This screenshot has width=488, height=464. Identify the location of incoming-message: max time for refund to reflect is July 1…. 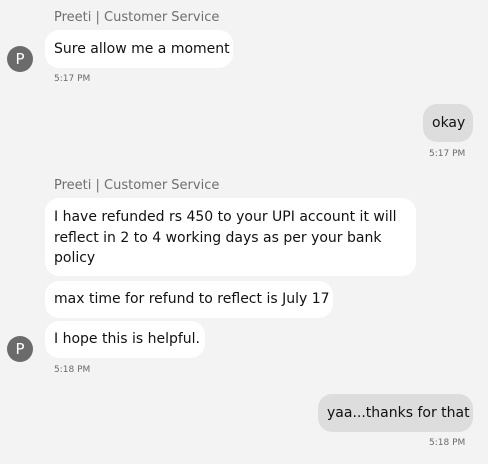
(189, 299).